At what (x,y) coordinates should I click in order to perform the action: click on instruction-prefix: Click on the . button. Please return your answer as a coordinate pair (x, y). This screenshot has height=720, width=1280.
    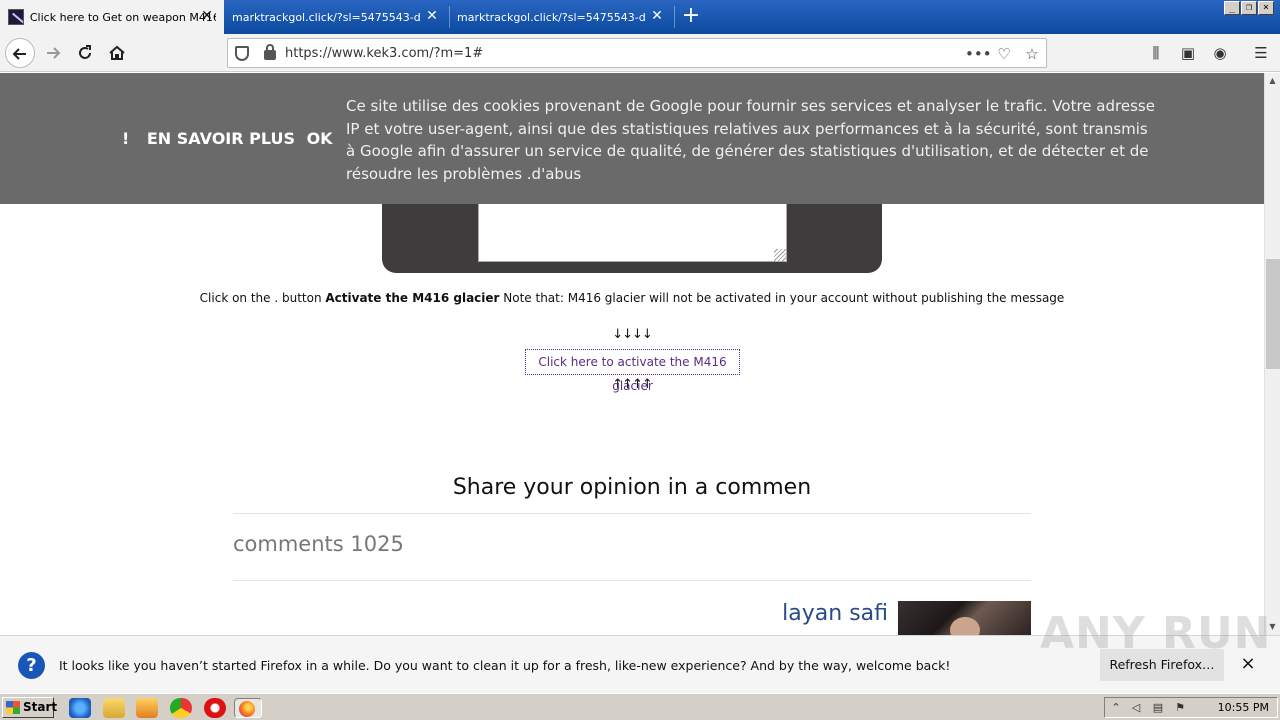
    Looking at the image, I should click on (262, 298).